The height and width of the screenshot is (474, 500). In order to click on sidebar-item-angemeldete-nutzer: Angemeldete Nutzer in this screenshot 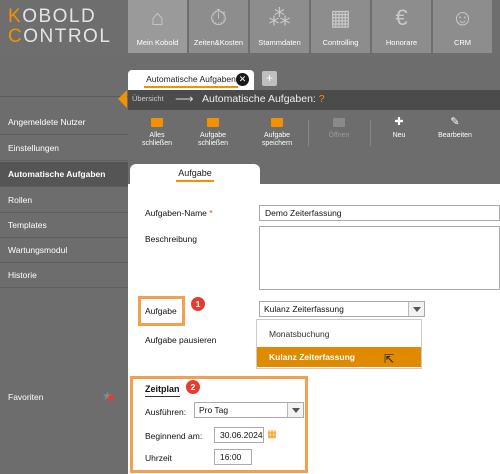, I will do `click(64, 122)`.